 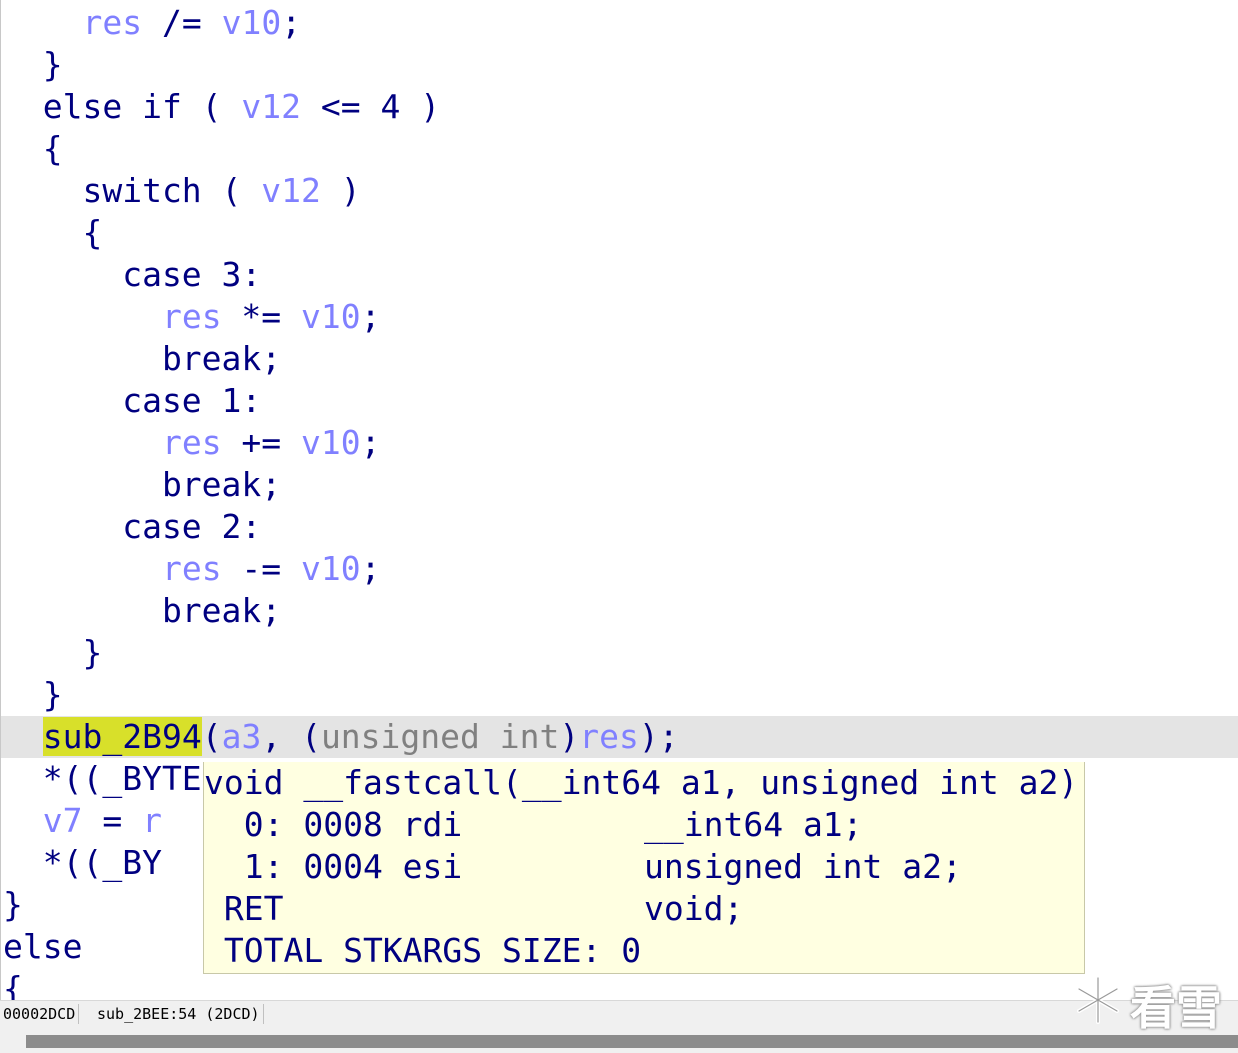 I want to click on scrollbar-thumb, so click(x=632, y=1041).